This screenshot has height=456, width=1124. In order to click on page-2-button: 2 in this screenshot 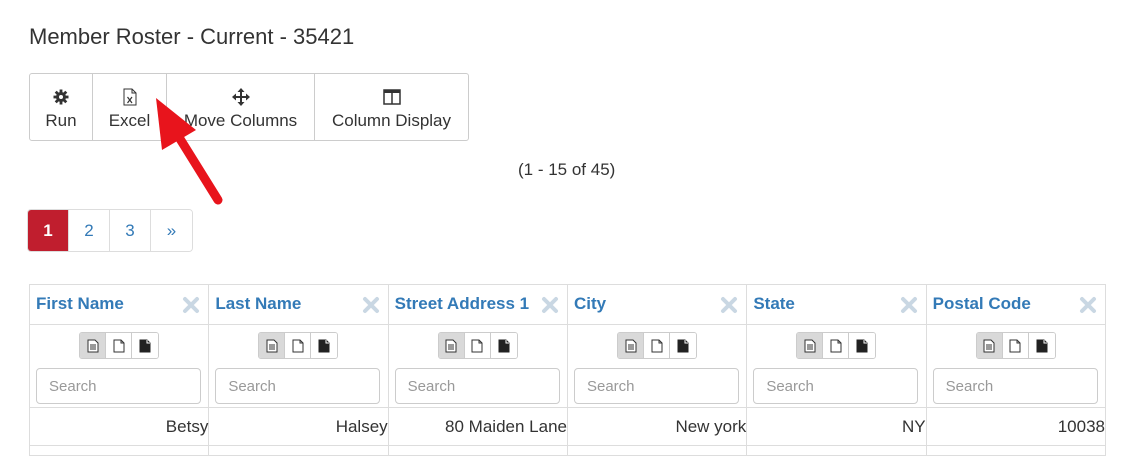, I will do `click(89, 230)`.